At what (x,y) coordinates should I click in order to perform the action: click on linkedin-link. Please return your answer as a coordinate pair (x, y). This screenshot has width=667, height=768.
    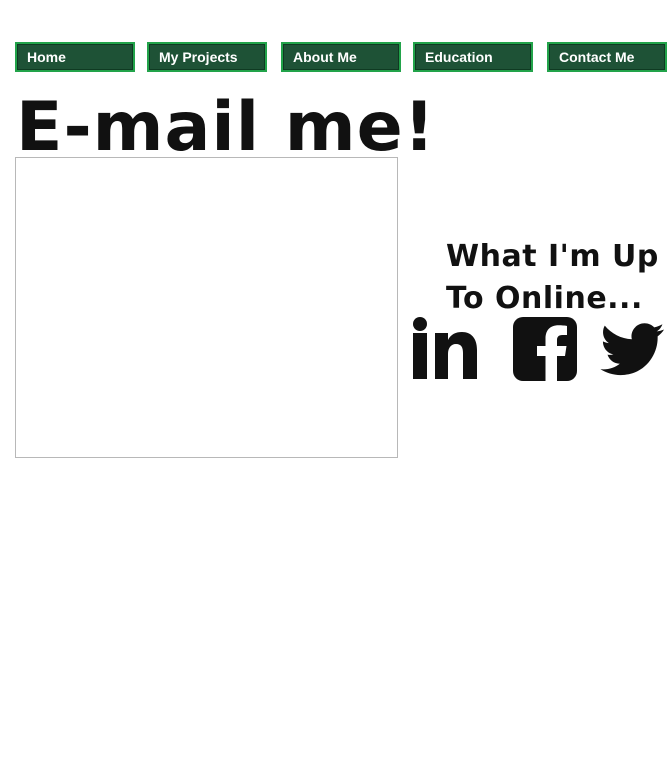
    Looking at the image, I should click on (445, 349).